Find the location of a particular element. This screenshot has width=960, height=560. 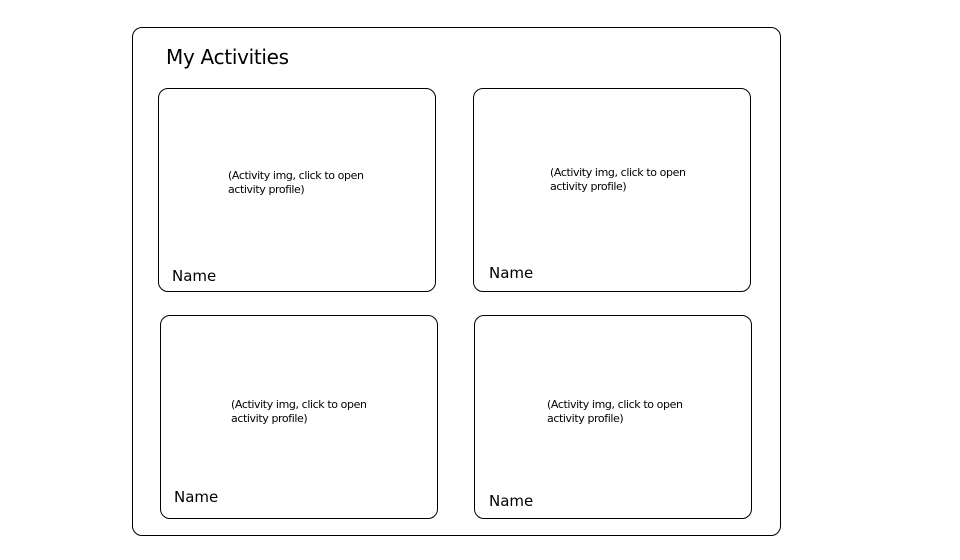

page-title: My Activities is located at coordinates (227, 57).